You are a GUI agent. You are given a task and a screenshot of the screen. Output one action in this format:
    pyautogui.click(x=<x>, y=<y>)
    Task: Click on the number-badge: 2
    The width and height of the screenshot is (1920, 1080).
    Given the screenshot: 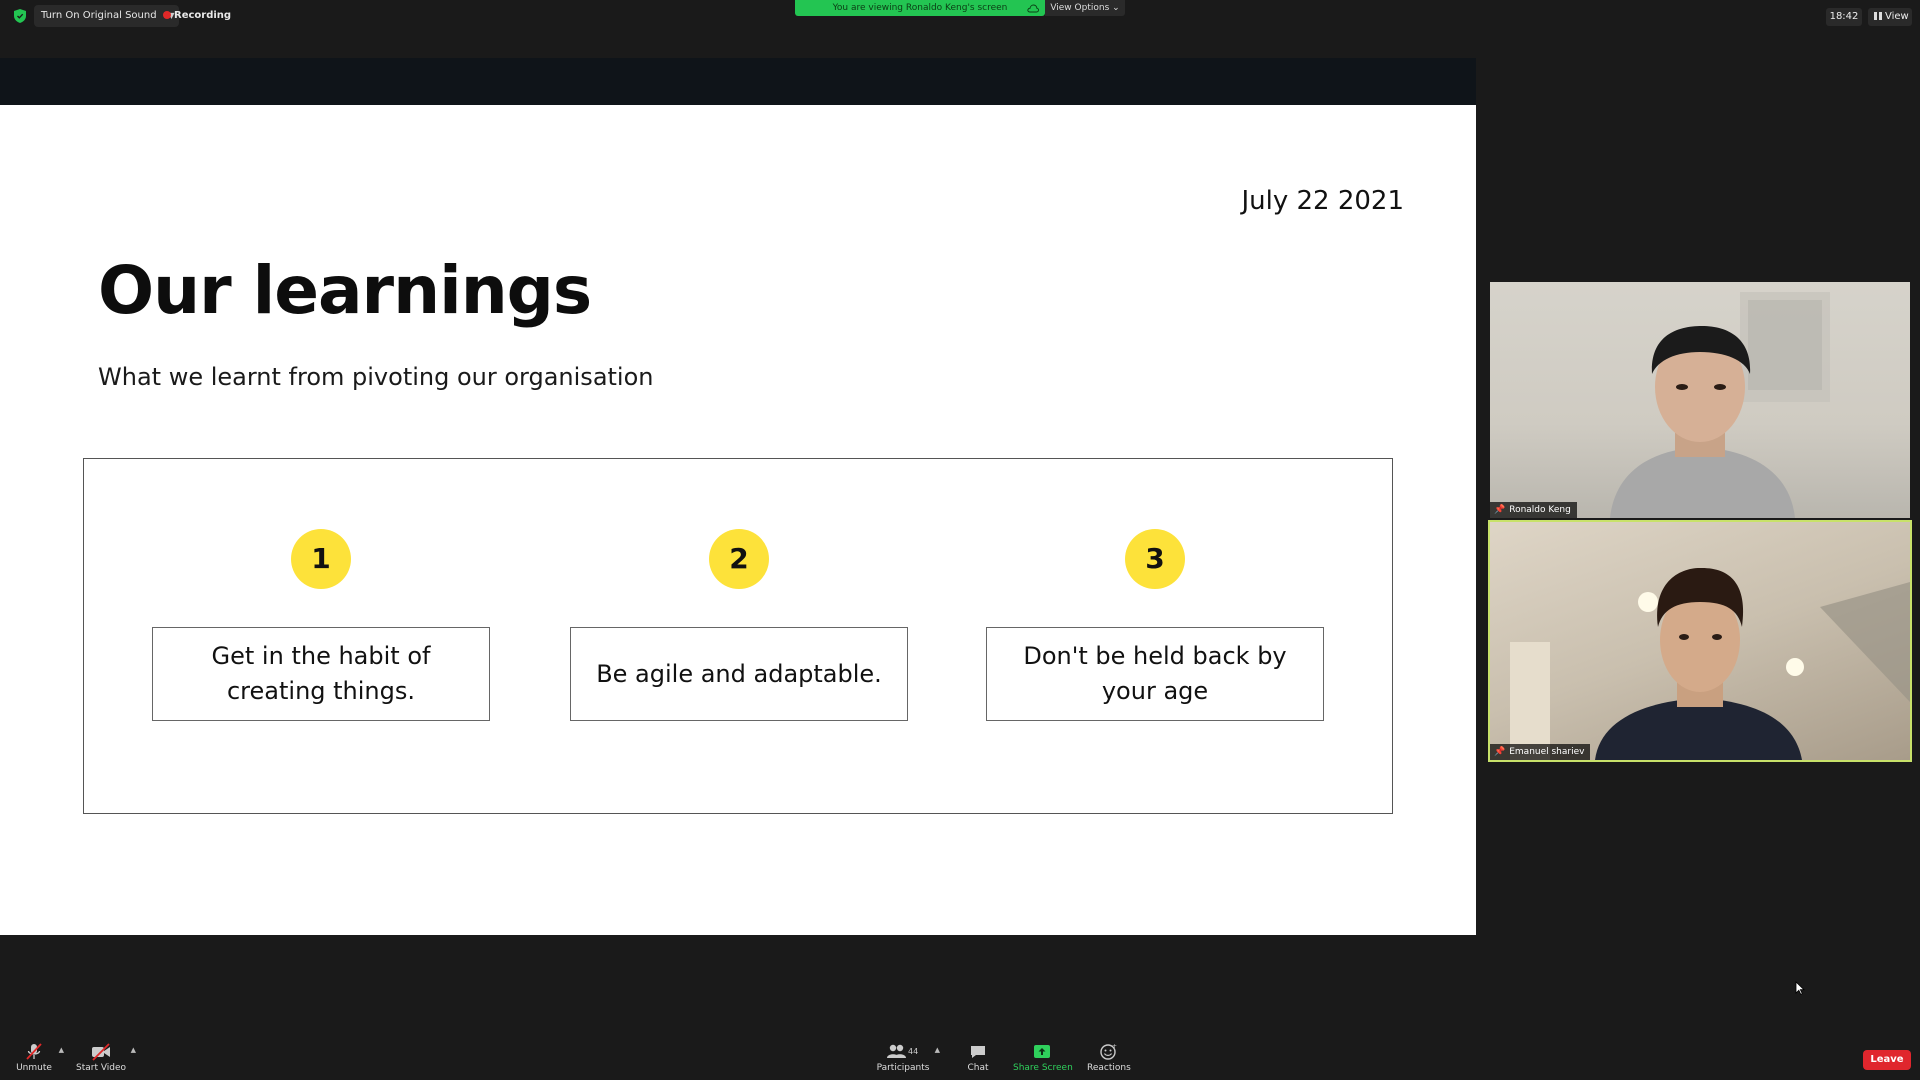 What is the action you would take?
    pyautogui.click(x=739, y=559)
    